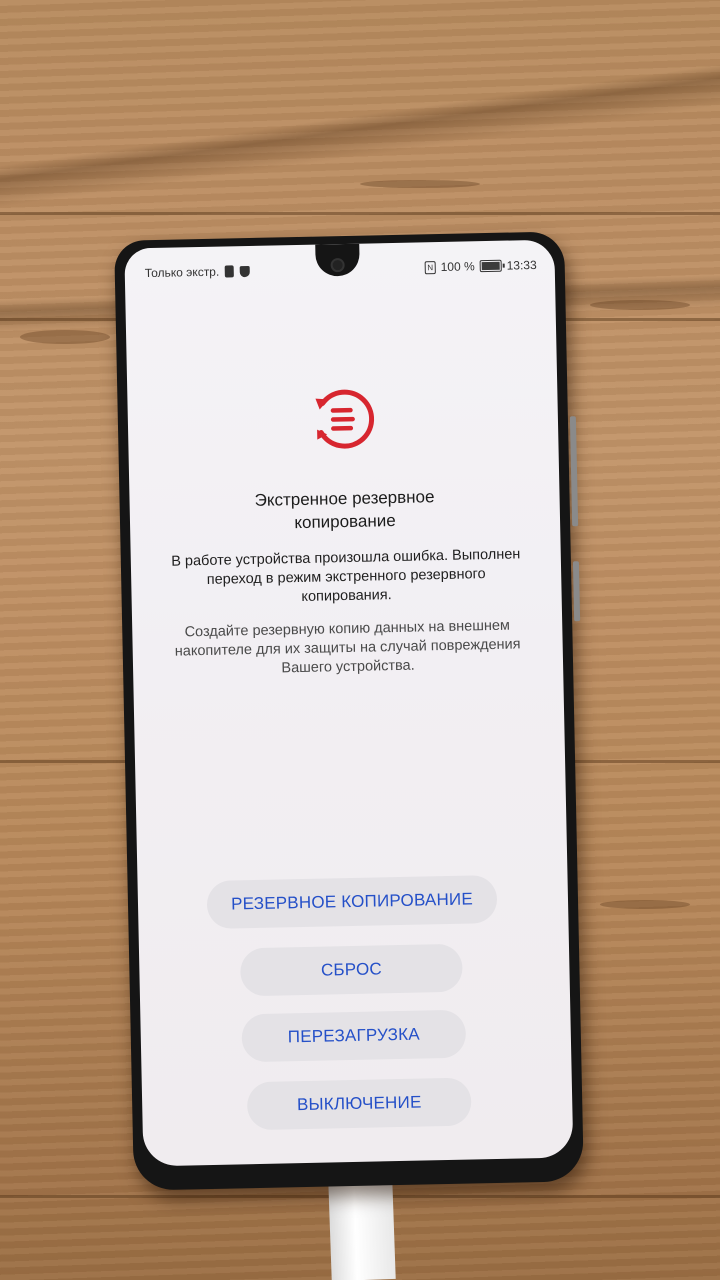  What do you see at coordinates (576, 591) in the screenshot?
I see `power-button` at bounding box center [576, 591].